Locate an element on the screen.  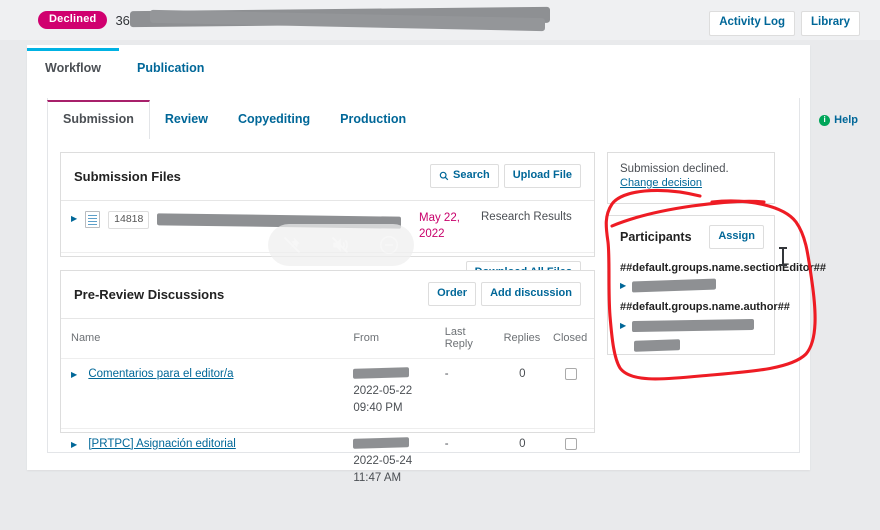
decision-status-text: Submission declined. is located at coordinates (674, 169).